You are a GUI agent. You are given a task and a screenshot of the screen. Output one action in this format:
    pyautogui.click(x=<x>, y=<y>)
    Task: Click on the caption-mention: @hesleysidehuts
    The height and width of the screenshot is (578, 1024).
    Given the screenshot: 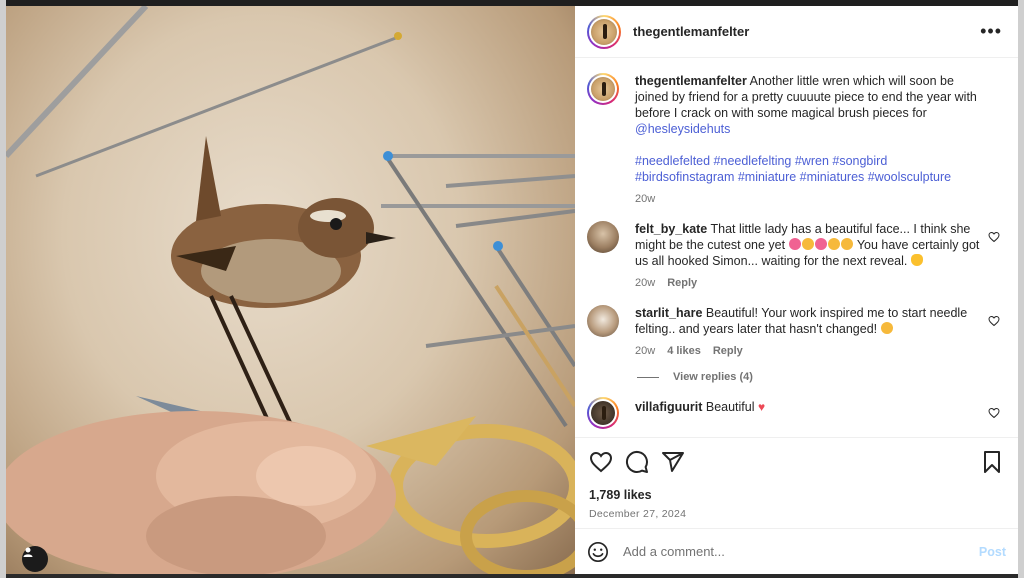 What is the action you would take?
    pyautogui.click(x=682, y=129)
    